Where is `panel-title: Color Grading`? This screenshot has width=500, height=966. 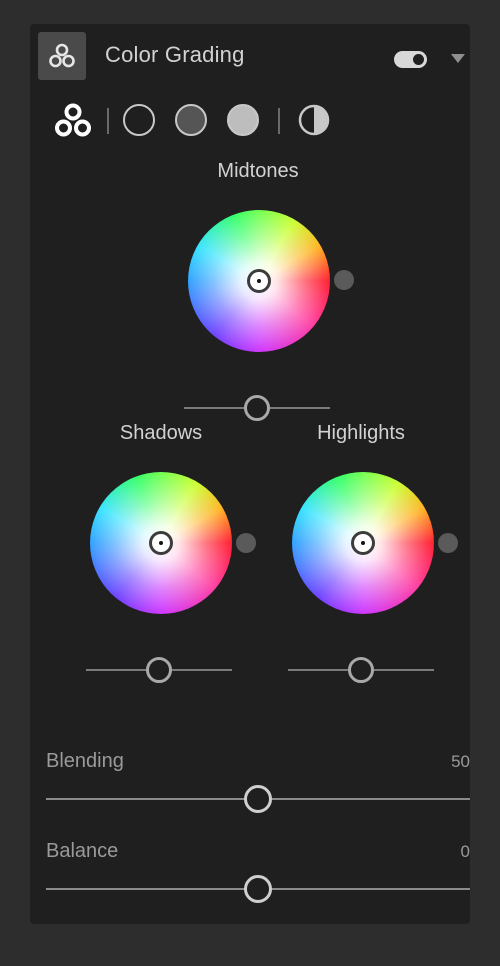 panel-title: Color Grading is located at coordinates (175, 54).